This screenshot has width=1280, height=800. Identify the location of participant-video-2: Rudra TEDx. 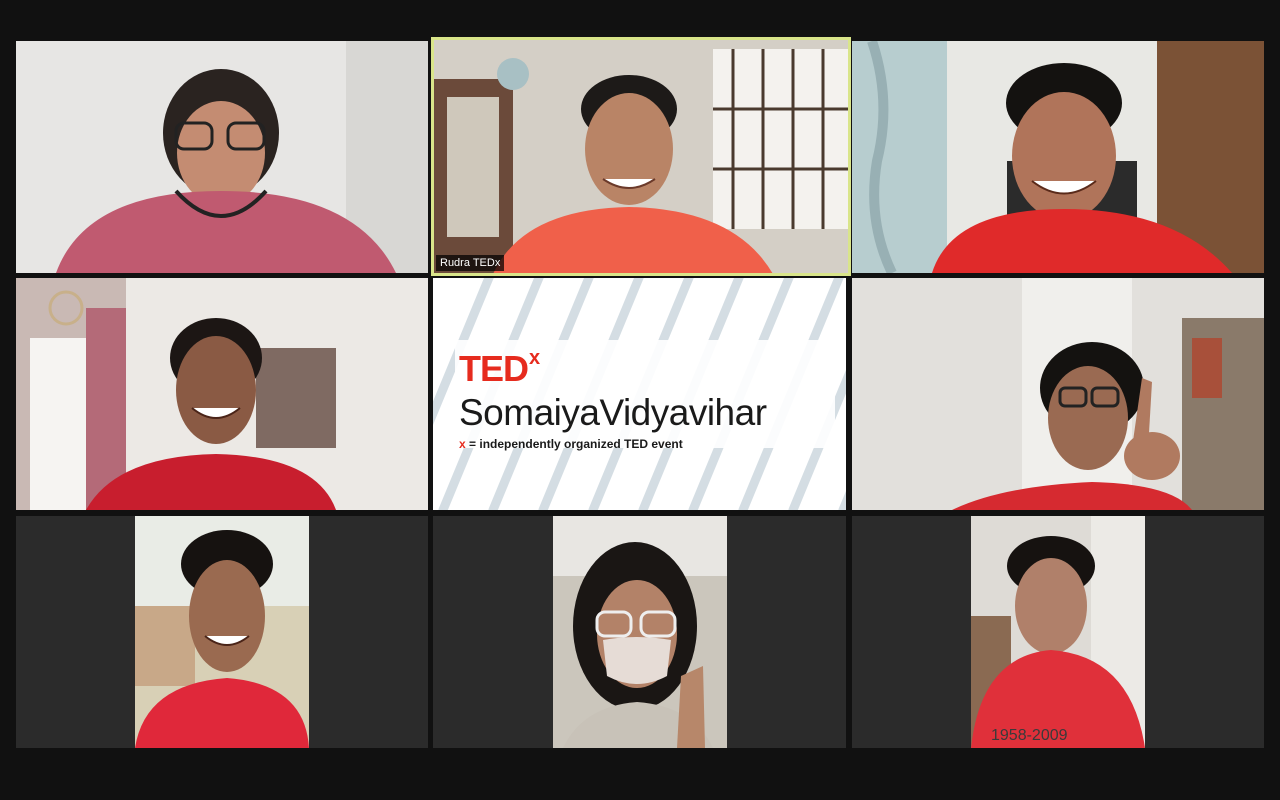
(641, 156).